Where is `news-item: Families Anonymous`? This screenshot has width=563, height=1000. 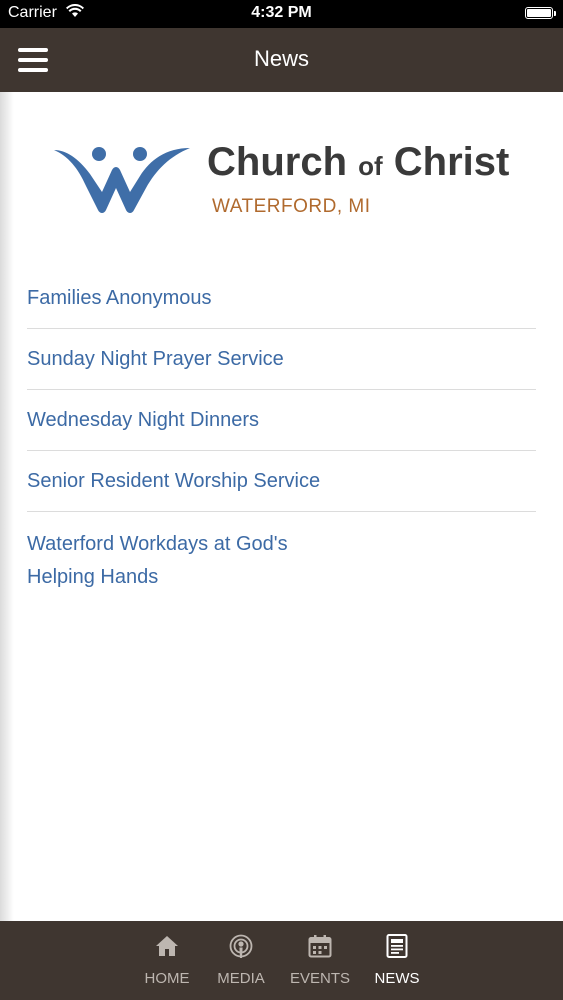
news-item: Families Anonymous is located at coordinates (281, 298).